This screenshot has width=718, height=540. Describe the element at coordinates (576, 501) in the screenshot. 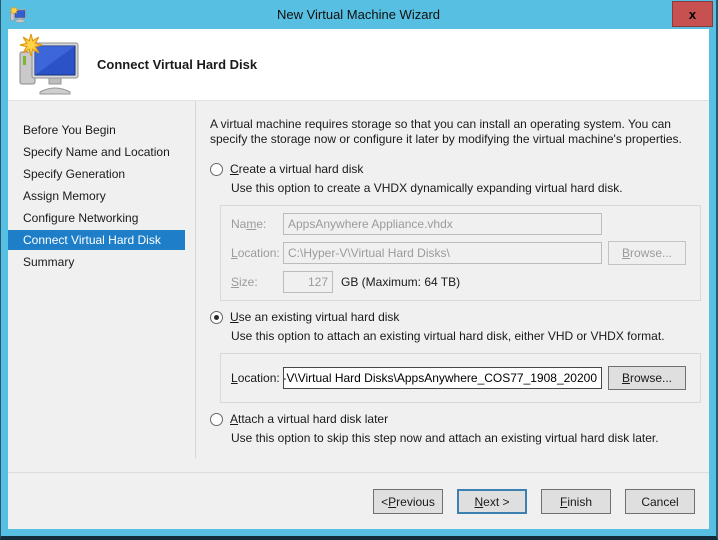

I see `finish-button: Finish` at that location.